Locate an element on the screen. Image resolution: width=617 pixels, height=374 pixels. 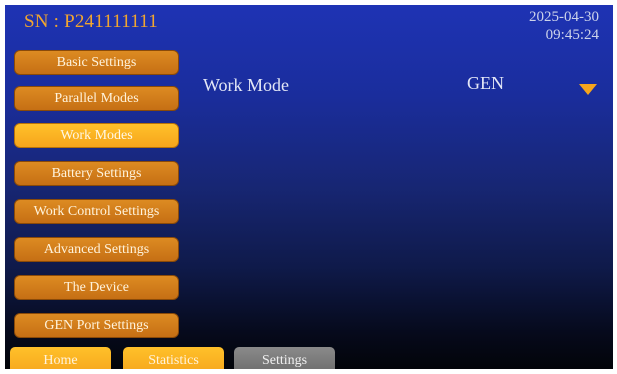
time-text: 09:45:24 is located at coordinates (572, 35).